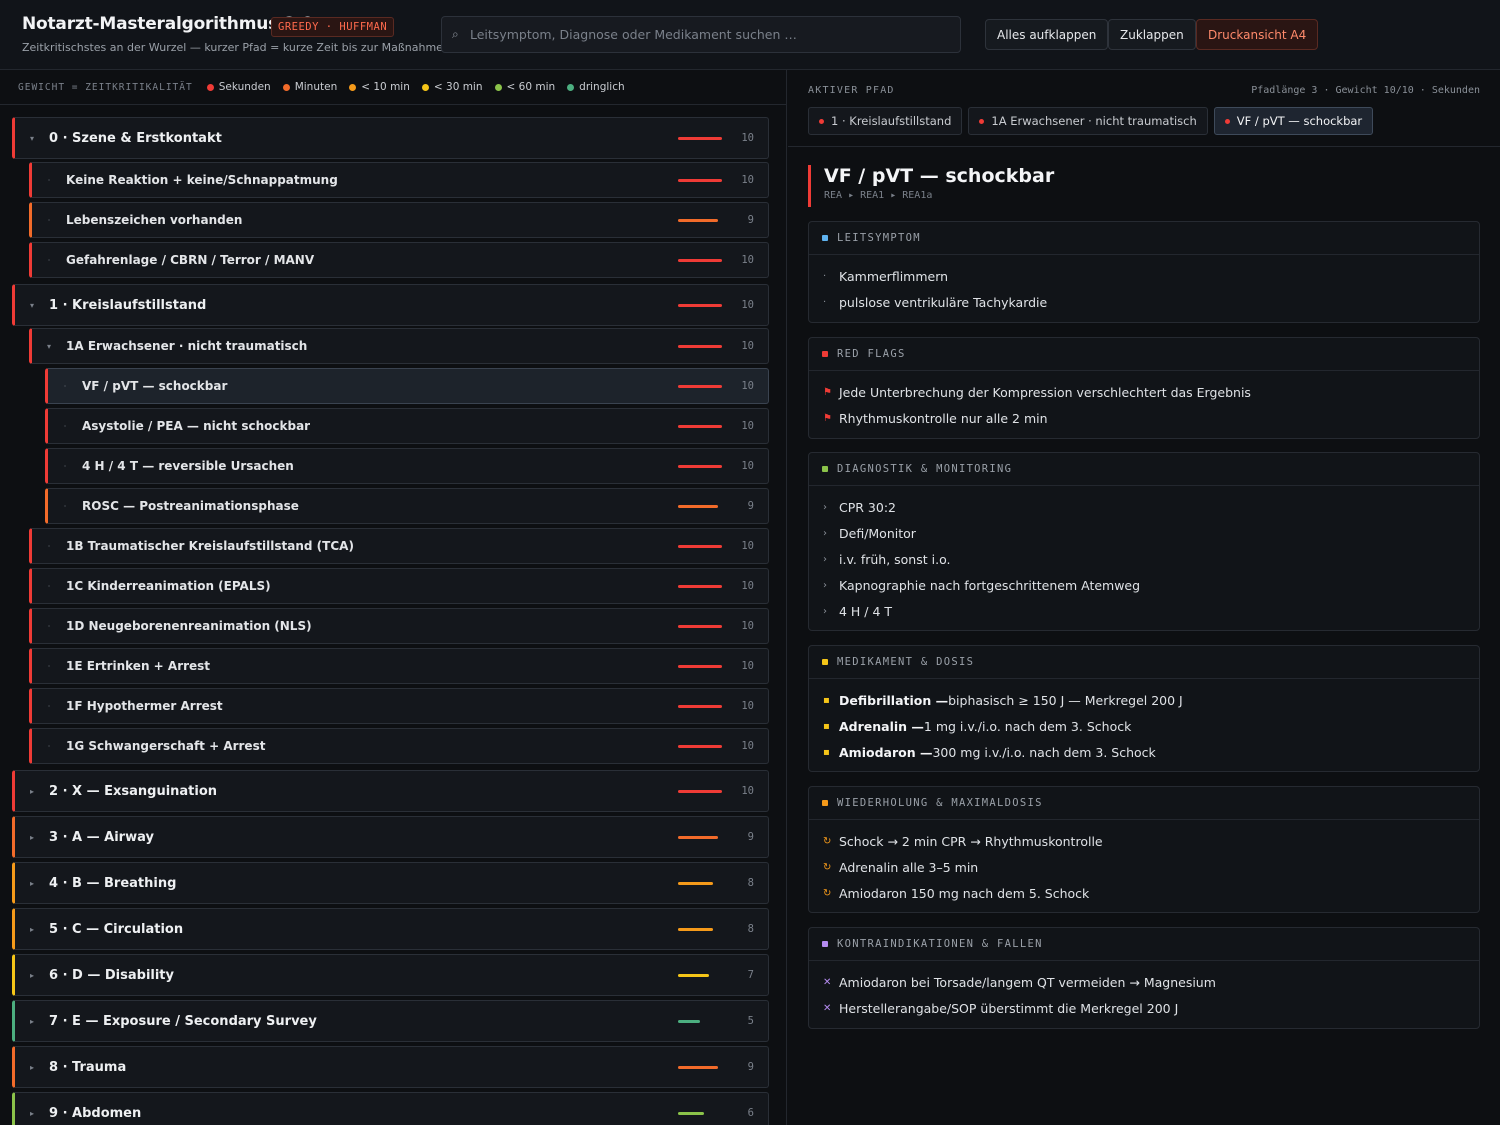  Describe the element at coordinates (105, 87) in the screenshot. I see `legend-title: GEWICHT = ZEITKRITIKALITÄT` at that location.